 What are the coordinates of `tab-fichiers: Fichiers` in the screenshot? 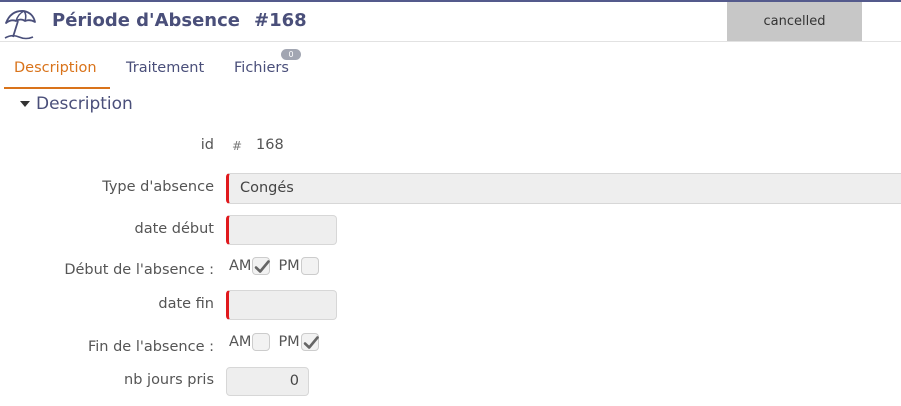 It's located at (261, 68).